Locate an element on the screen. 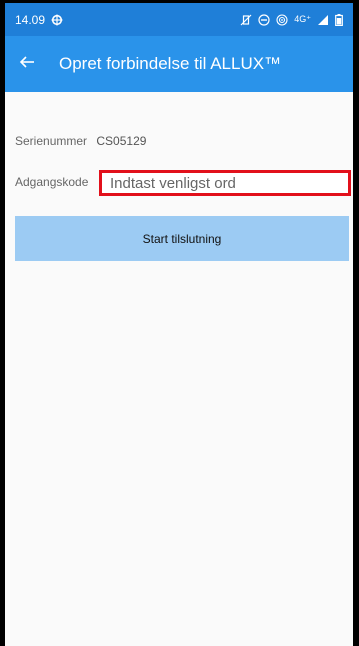 The image size is (359, 646). password-label: Adgangskode is located at coordinates (52, 182).